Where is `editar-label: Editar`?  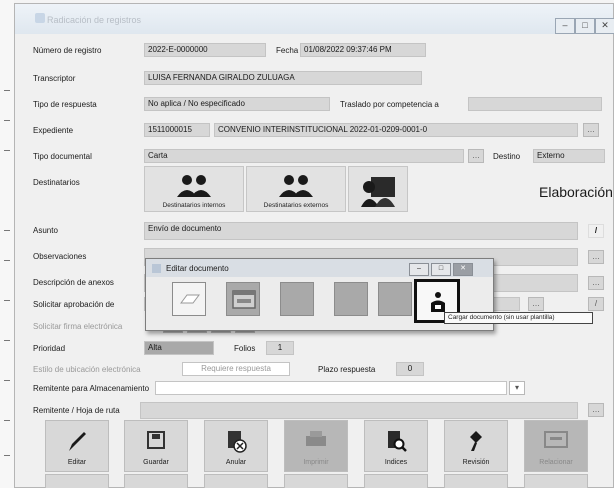
editar-label: Editar is located at coordinates (77, 462).